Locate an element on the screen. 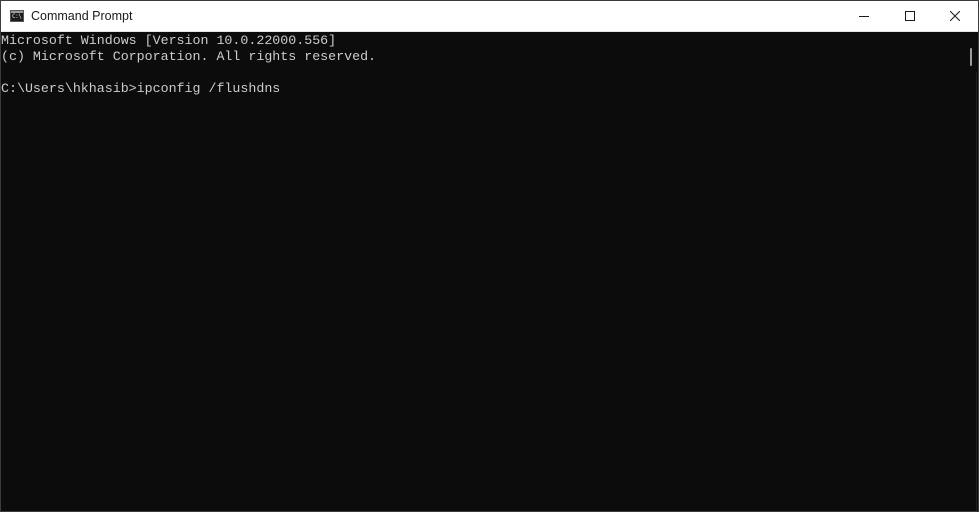 This screenshot has width=979, height=512. minimize-icon is located at coordinates (864, 16).